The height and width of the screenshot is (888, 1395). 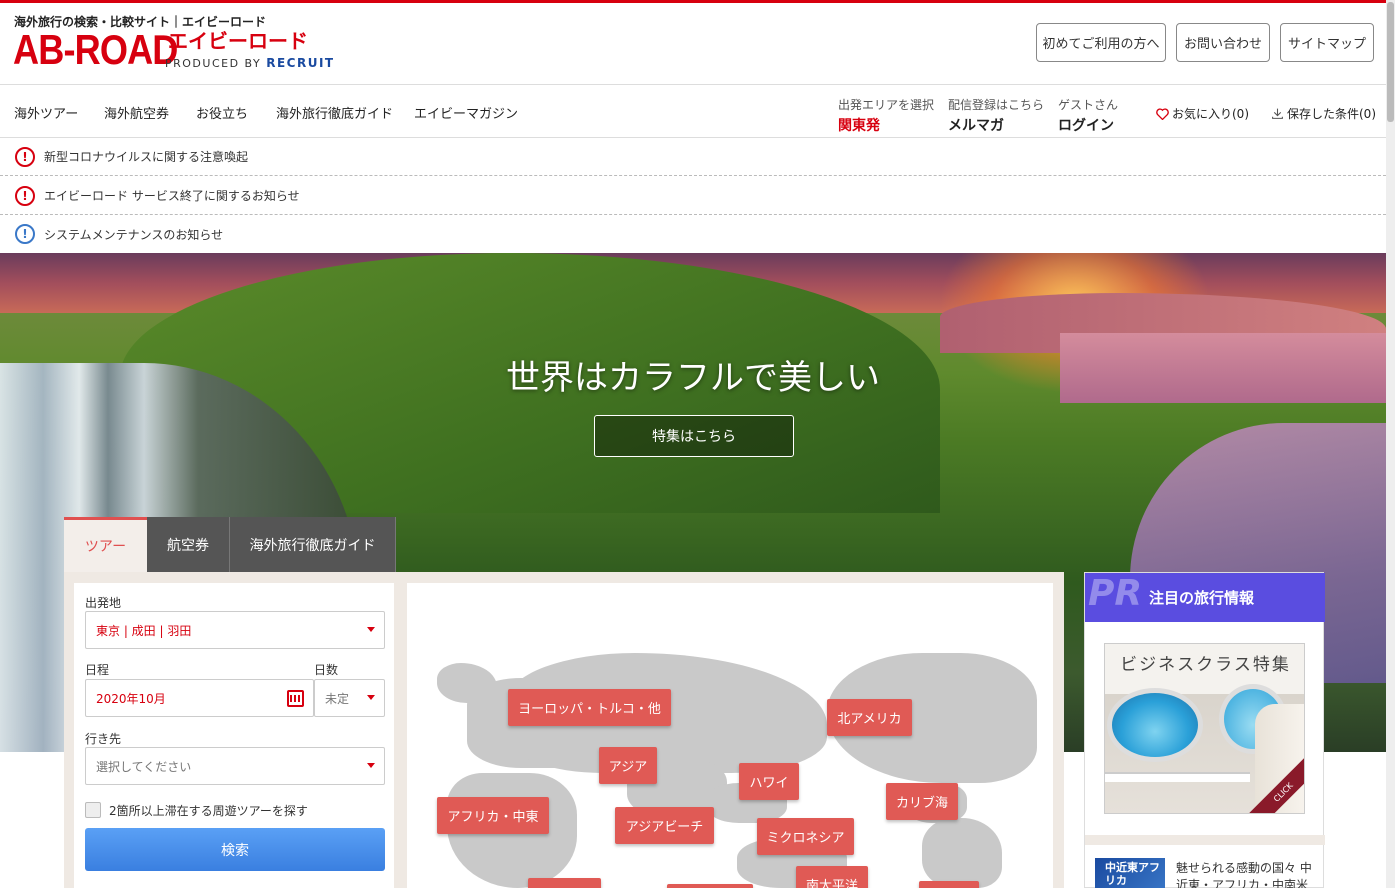 What do you see at coordinates (235, 630) in the screenshot?
I see `departure-select: 東京 | 成田 | 羽田` at bounding box center [235, 630].